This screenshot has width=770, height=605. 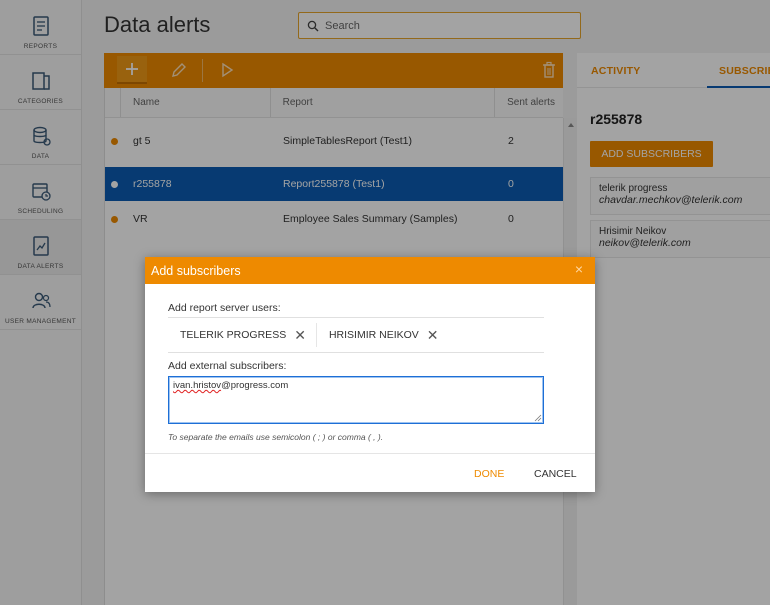 What do you see at coordinates (224, 308) in the screenshot?
I see `users-label: Add report server users:` at bounding box center [224, 308].